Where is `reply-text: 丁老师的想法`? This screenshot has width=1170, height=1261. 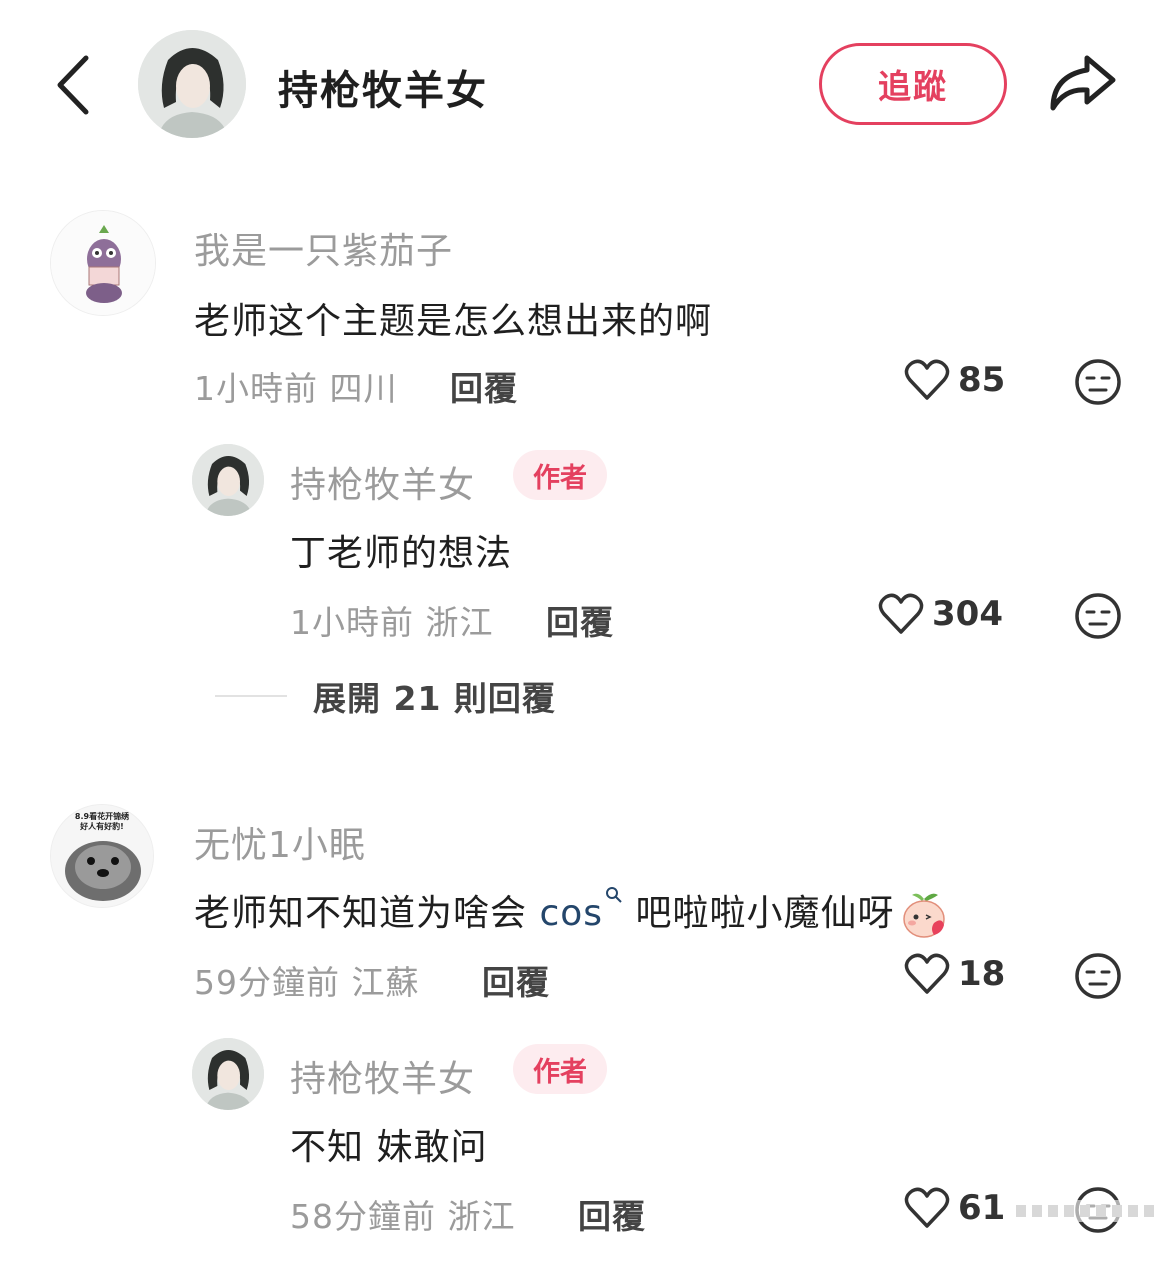 reply-text: 丁老师的想法 is located at coordinates (401, 553).